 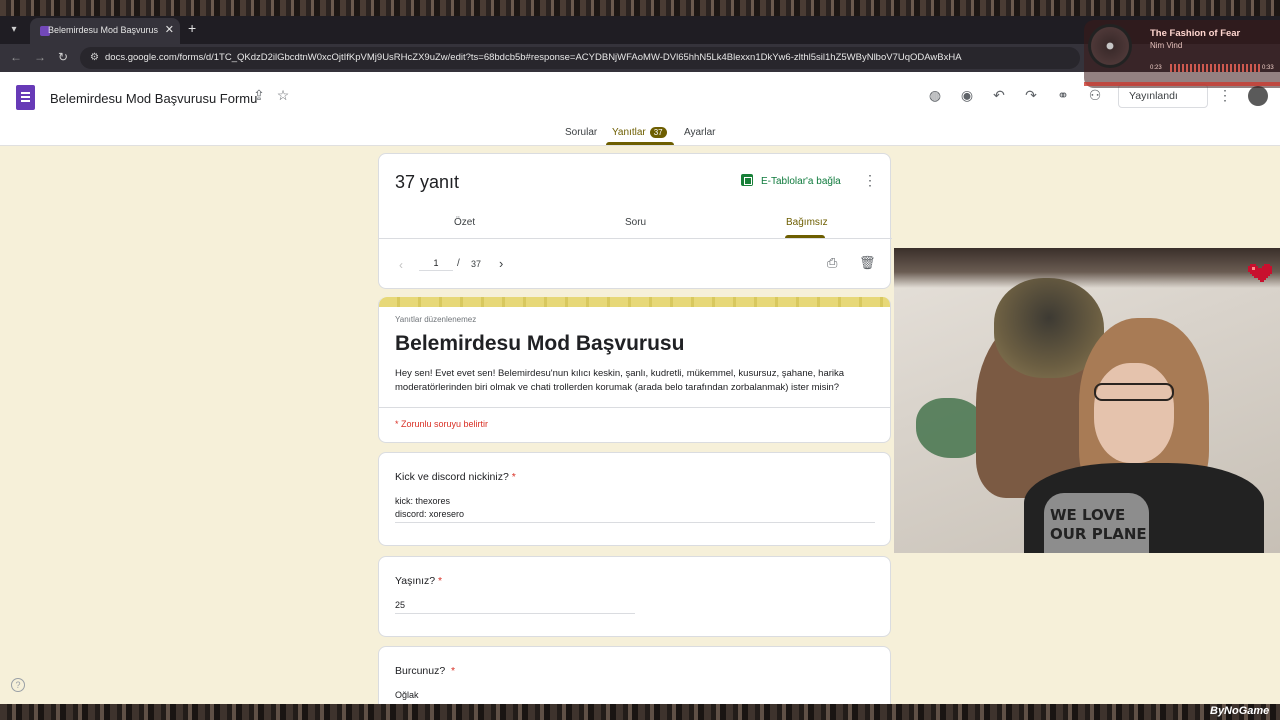 What do you see at coordinates (791, 180) in the screenshot?
I see `link-to-sheets-button: E-Tablolar'a bağla` at bounding box center [791, 180].